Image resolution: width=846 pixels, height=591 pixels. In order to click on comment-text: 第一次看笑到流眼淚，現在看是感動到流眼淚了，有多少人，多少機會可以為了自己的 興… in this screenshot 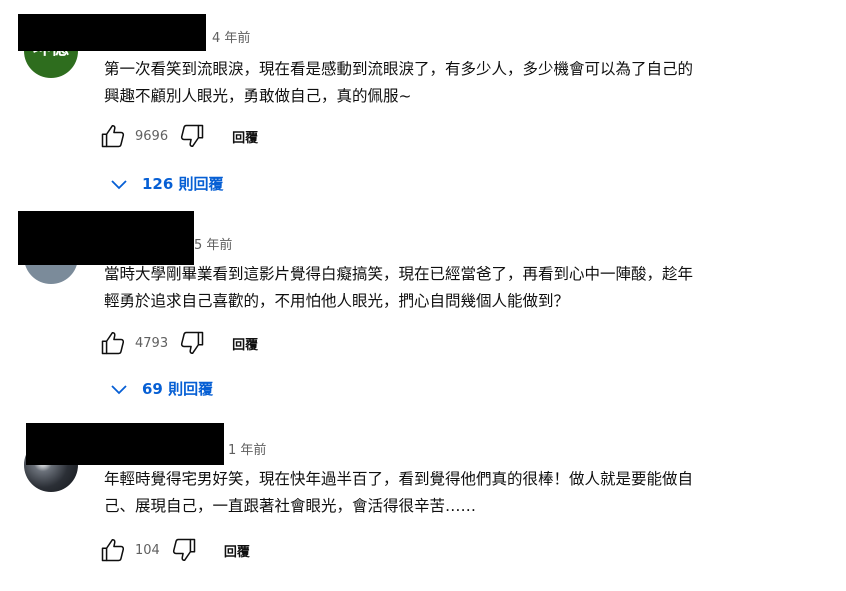, I will do `click(398, 83)`.